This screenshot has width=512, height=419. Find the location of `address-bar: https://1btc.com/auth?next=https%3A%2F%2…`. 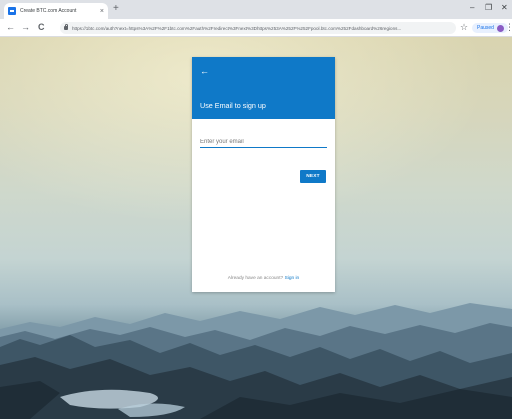

address-bar: https://1btc.com/auth?next=https%3A%2F%2… is located at coordinates (258, 28).